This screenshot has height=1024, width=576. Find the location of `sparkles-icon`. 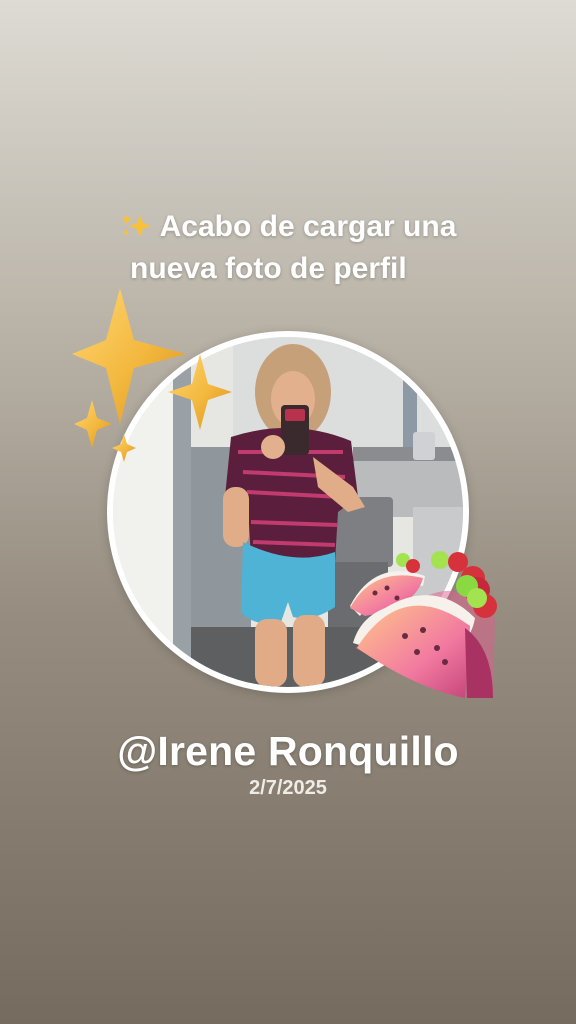

sparkles-icon is located at coordinates (136, 225).